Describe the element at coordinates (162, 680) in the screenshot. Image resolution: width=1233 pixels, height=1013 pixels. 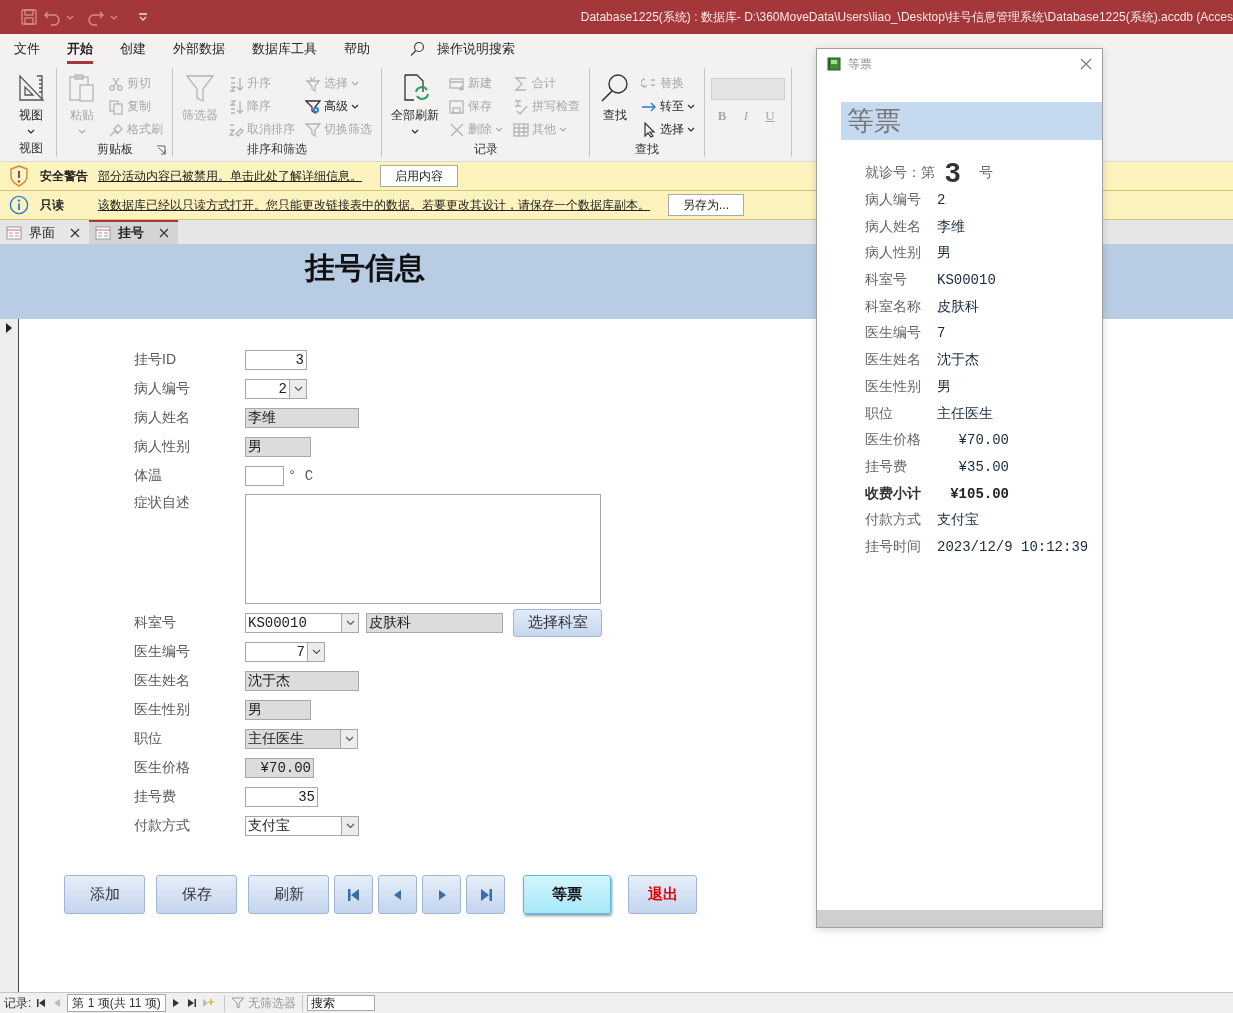
I see `field-label: 医生姓名` at that location.